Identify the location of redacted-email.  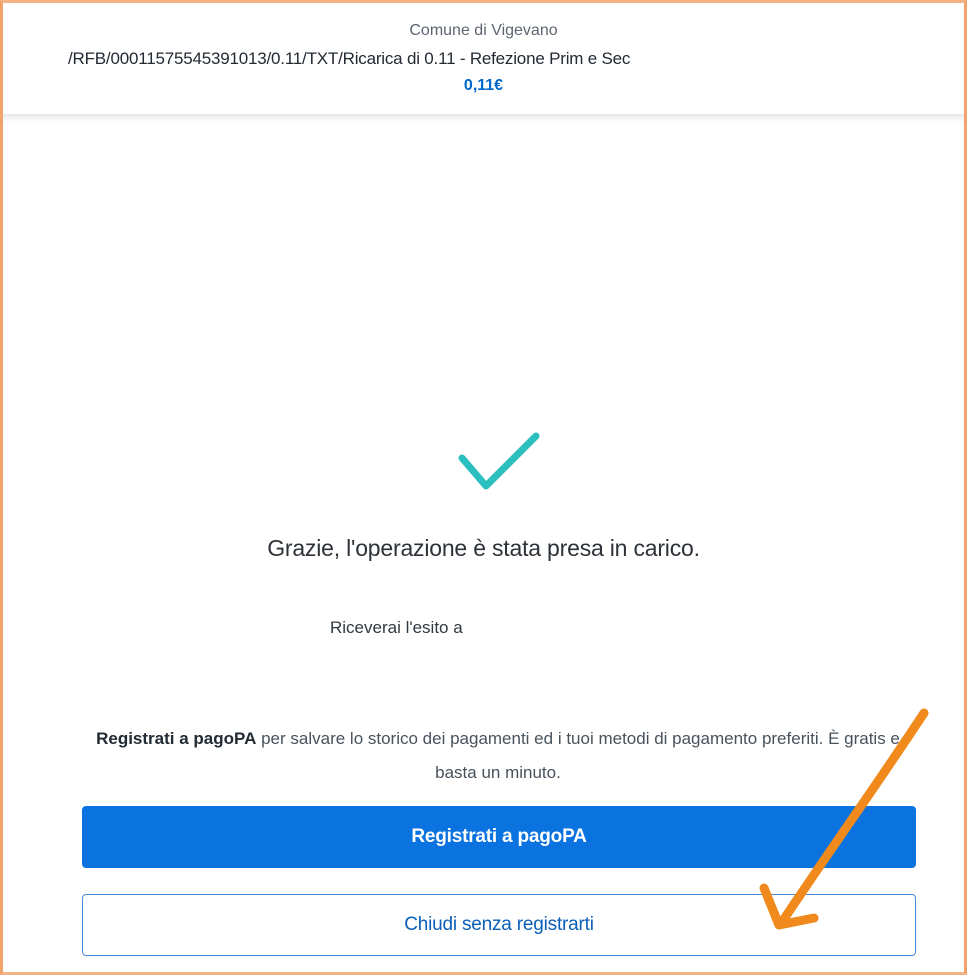
(572, 624).